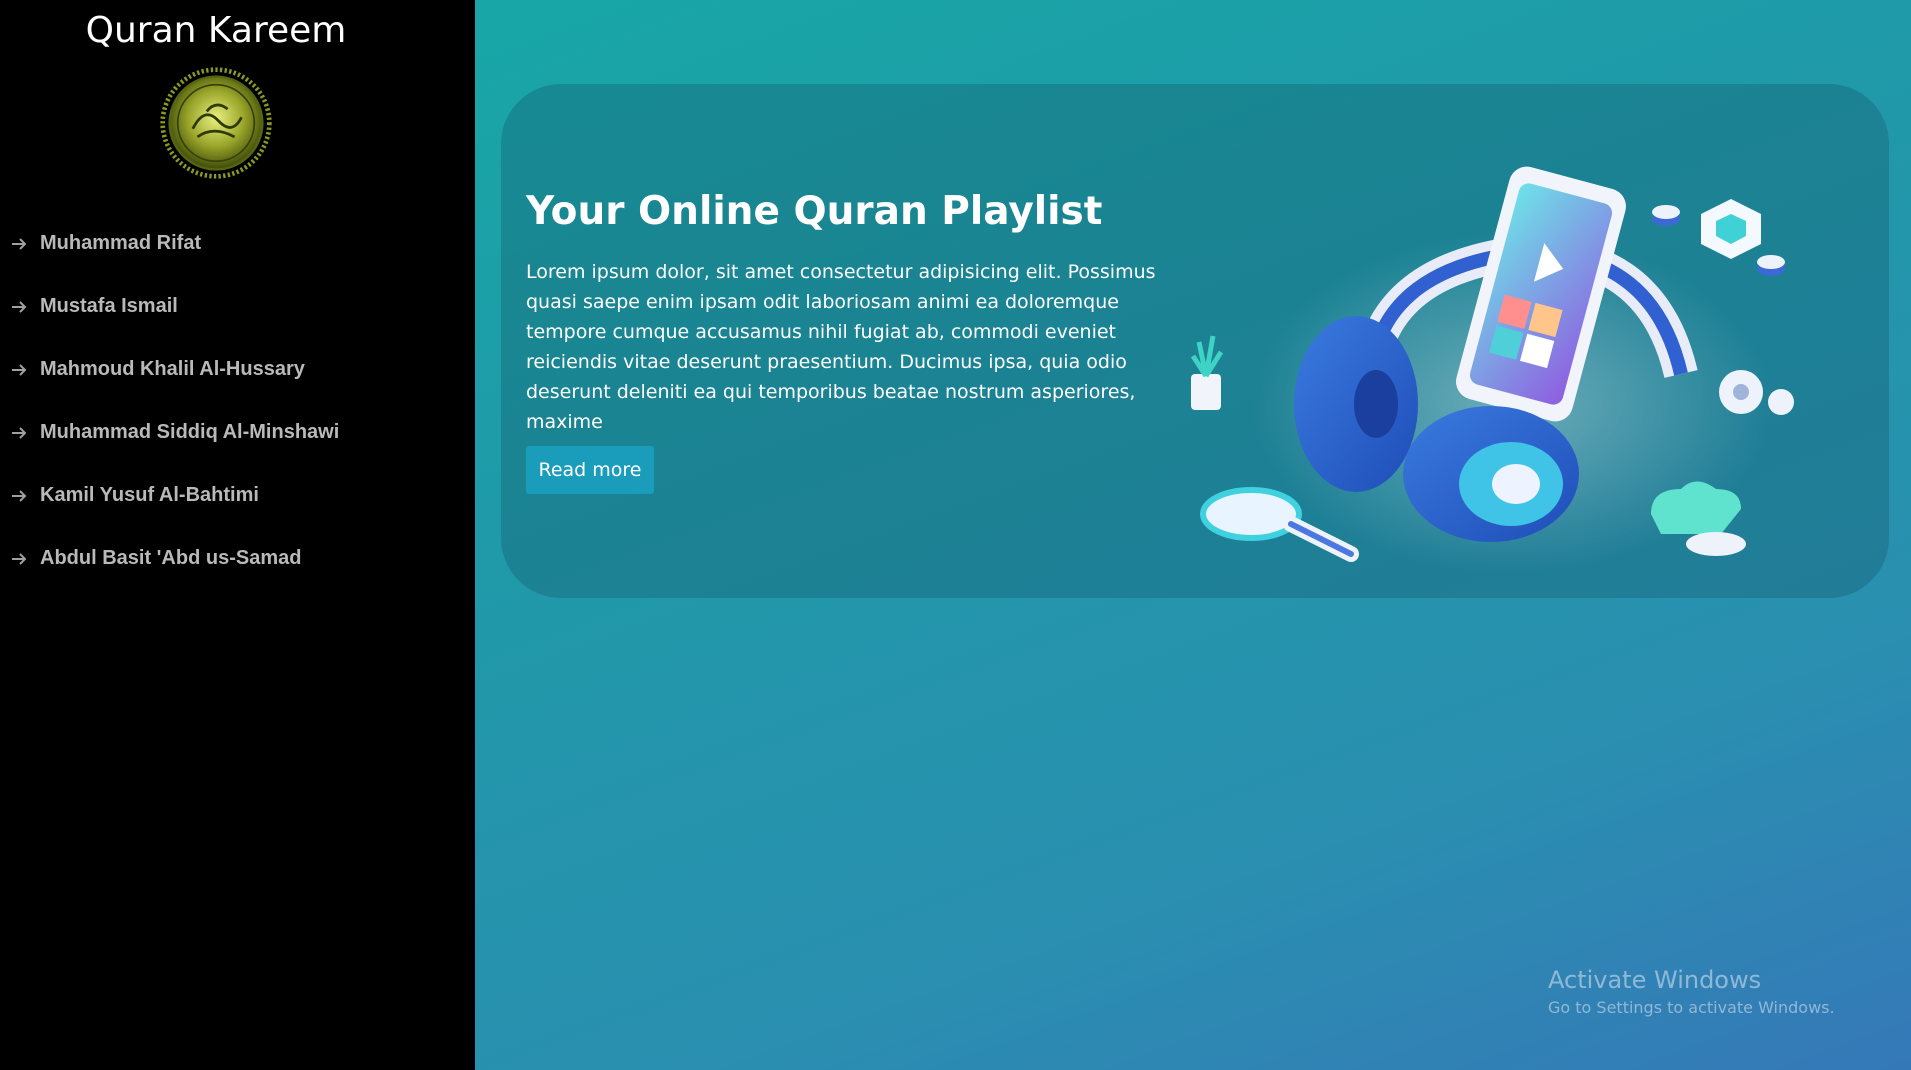  I want to click on headphones-phone-illustration, so click(1492, 370).